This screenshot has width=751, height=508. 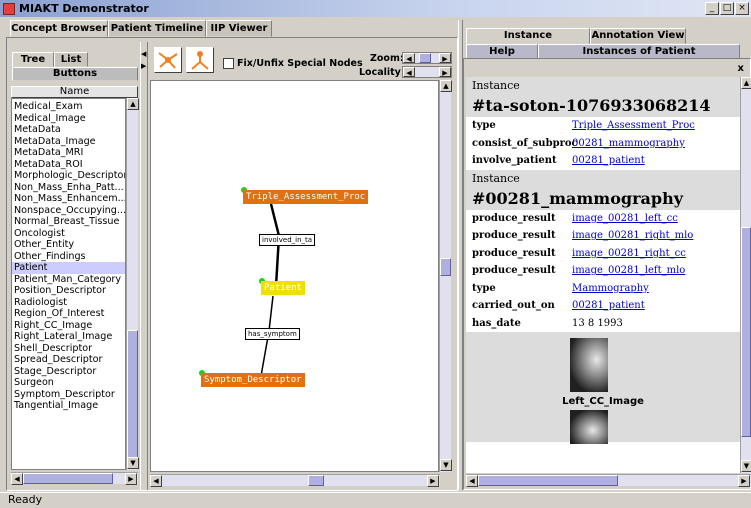 I want to click on list-item: Medical_Image, so click(x=68, y=119).